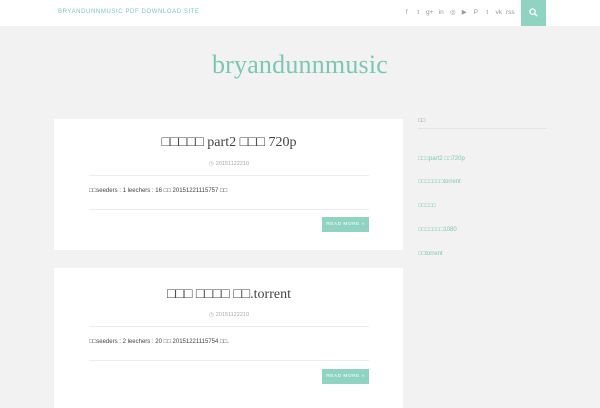 The image size is (600, 408). Describe the element at coordinates (407, 13) in the screenshot. I see `facebook-icon: f` at that location.